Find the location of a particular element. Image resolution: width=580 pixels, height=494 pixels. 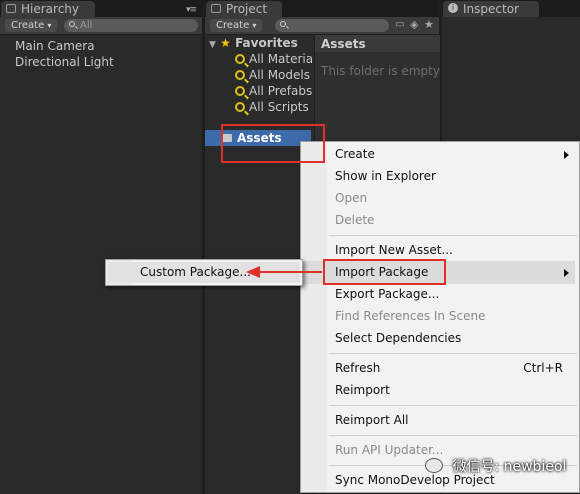

annotation-box-assets is located at coordinates (273, 143).